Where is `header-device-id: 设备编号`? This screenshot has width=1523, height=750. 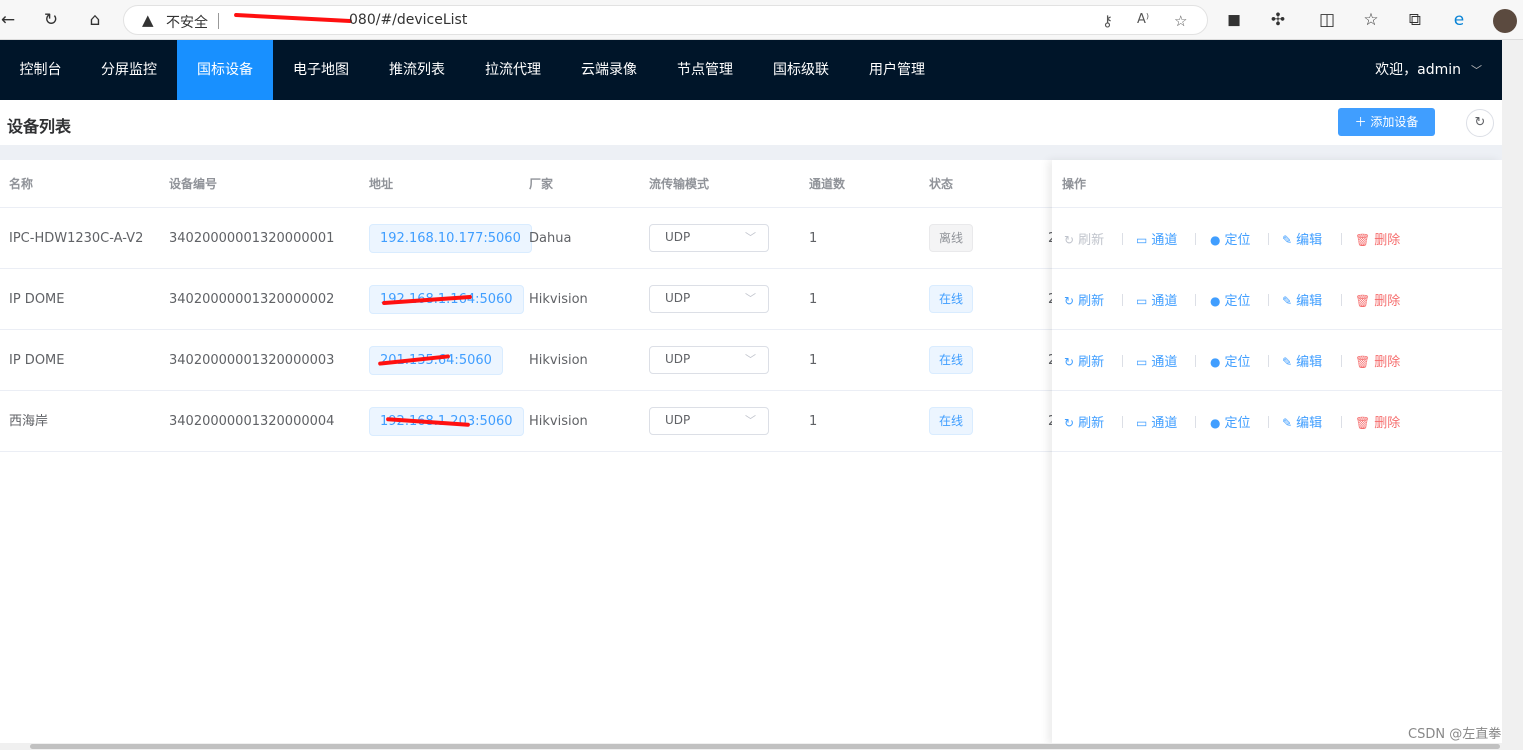
header-device-id: 设备编号 is located at coordinates (193, 184).